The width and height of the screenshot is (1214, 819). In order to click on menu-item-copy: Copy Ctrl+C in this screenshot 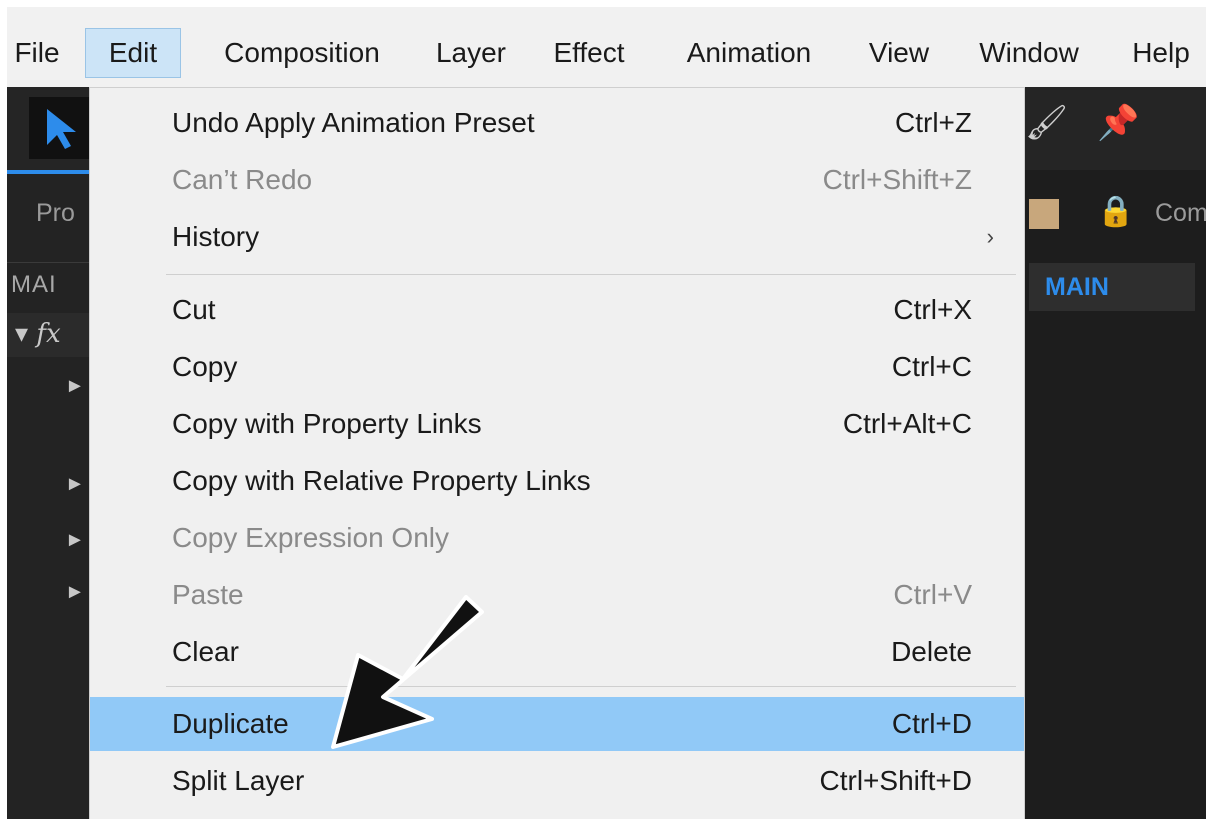, I will do `click(557, 367)`.